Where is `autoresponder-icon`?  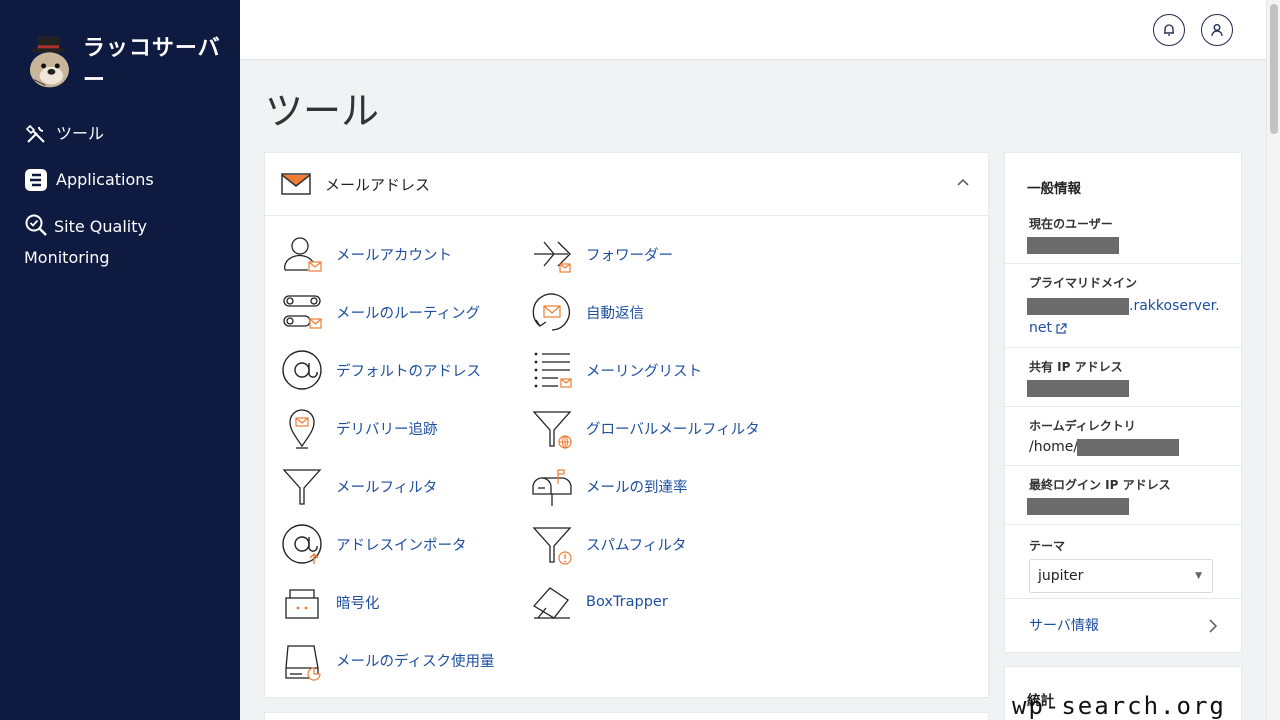 autoresponder-icon is located at coordinates (551, 312).